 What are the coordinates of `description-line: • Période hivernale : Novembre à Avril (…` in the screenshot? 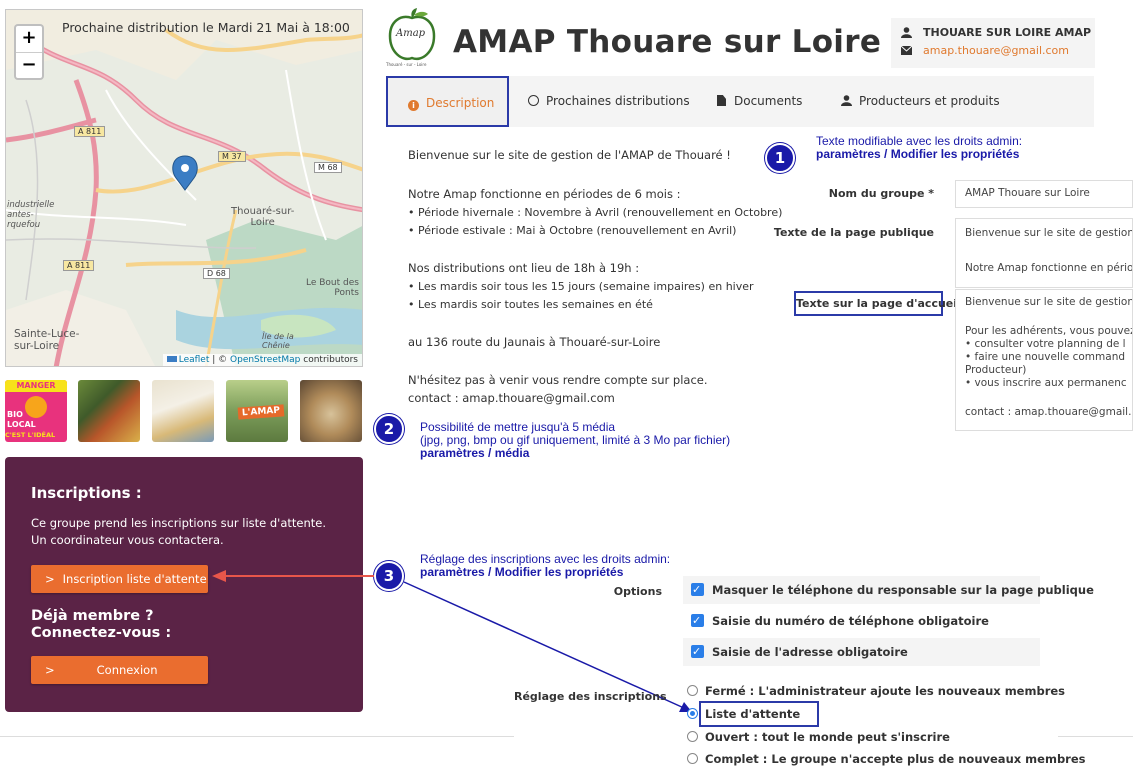 It's located at (595, 212).